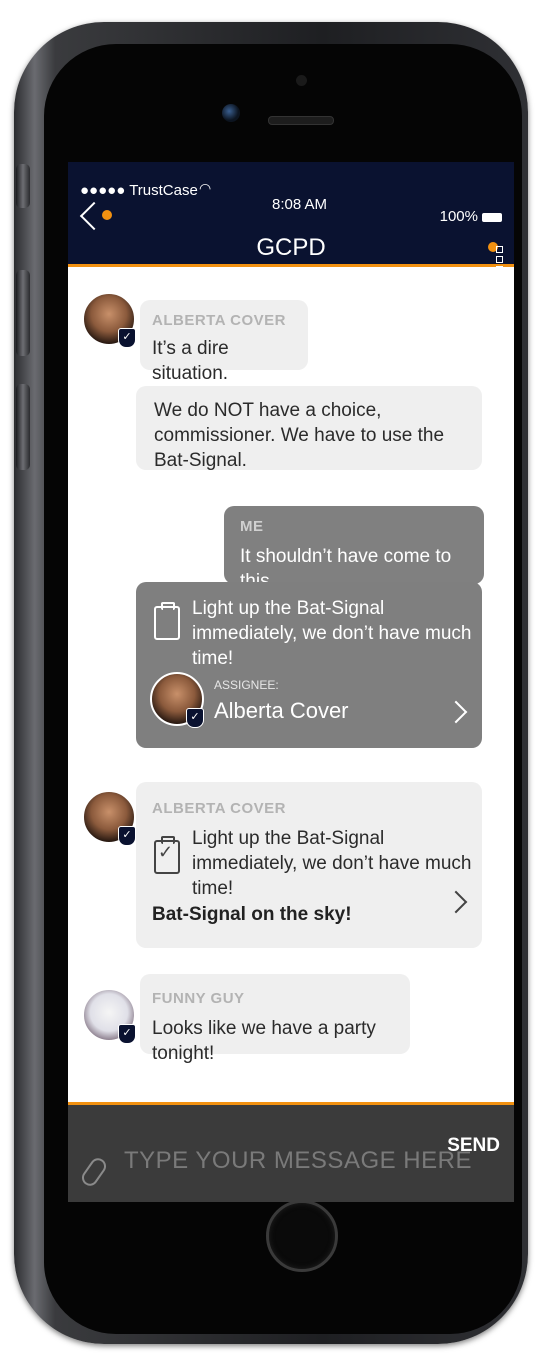 This screenshot has height=1365, width=543. Describe the element at coordinates (291, 188) in the screenshot. I see `status-bar: ●●●●● TrustCase ◠ 8:08 AM` at that location.